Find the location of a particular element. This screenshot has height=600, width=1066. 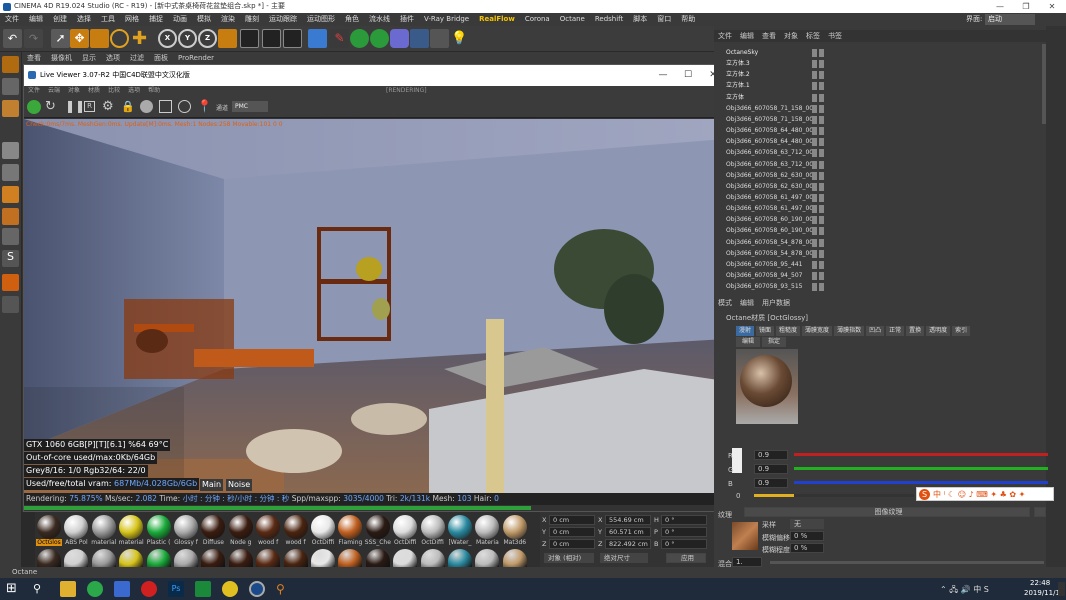

menu-item: 运动图形 is located at coordinates (321, 19).